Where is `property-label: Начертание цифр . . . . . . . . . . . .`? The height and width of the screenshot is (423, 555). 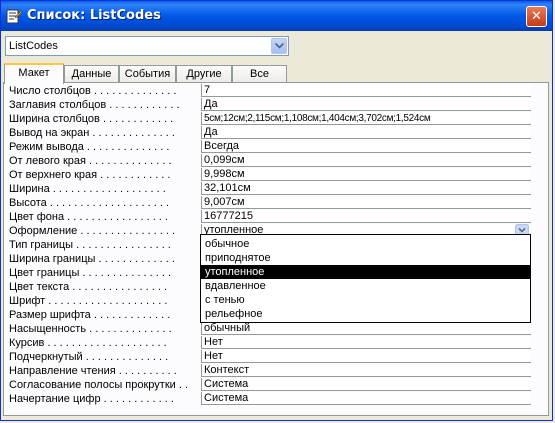 property-label: Начертание цифр . . . . . . . . . . . . is located at coordinates (105, 399).